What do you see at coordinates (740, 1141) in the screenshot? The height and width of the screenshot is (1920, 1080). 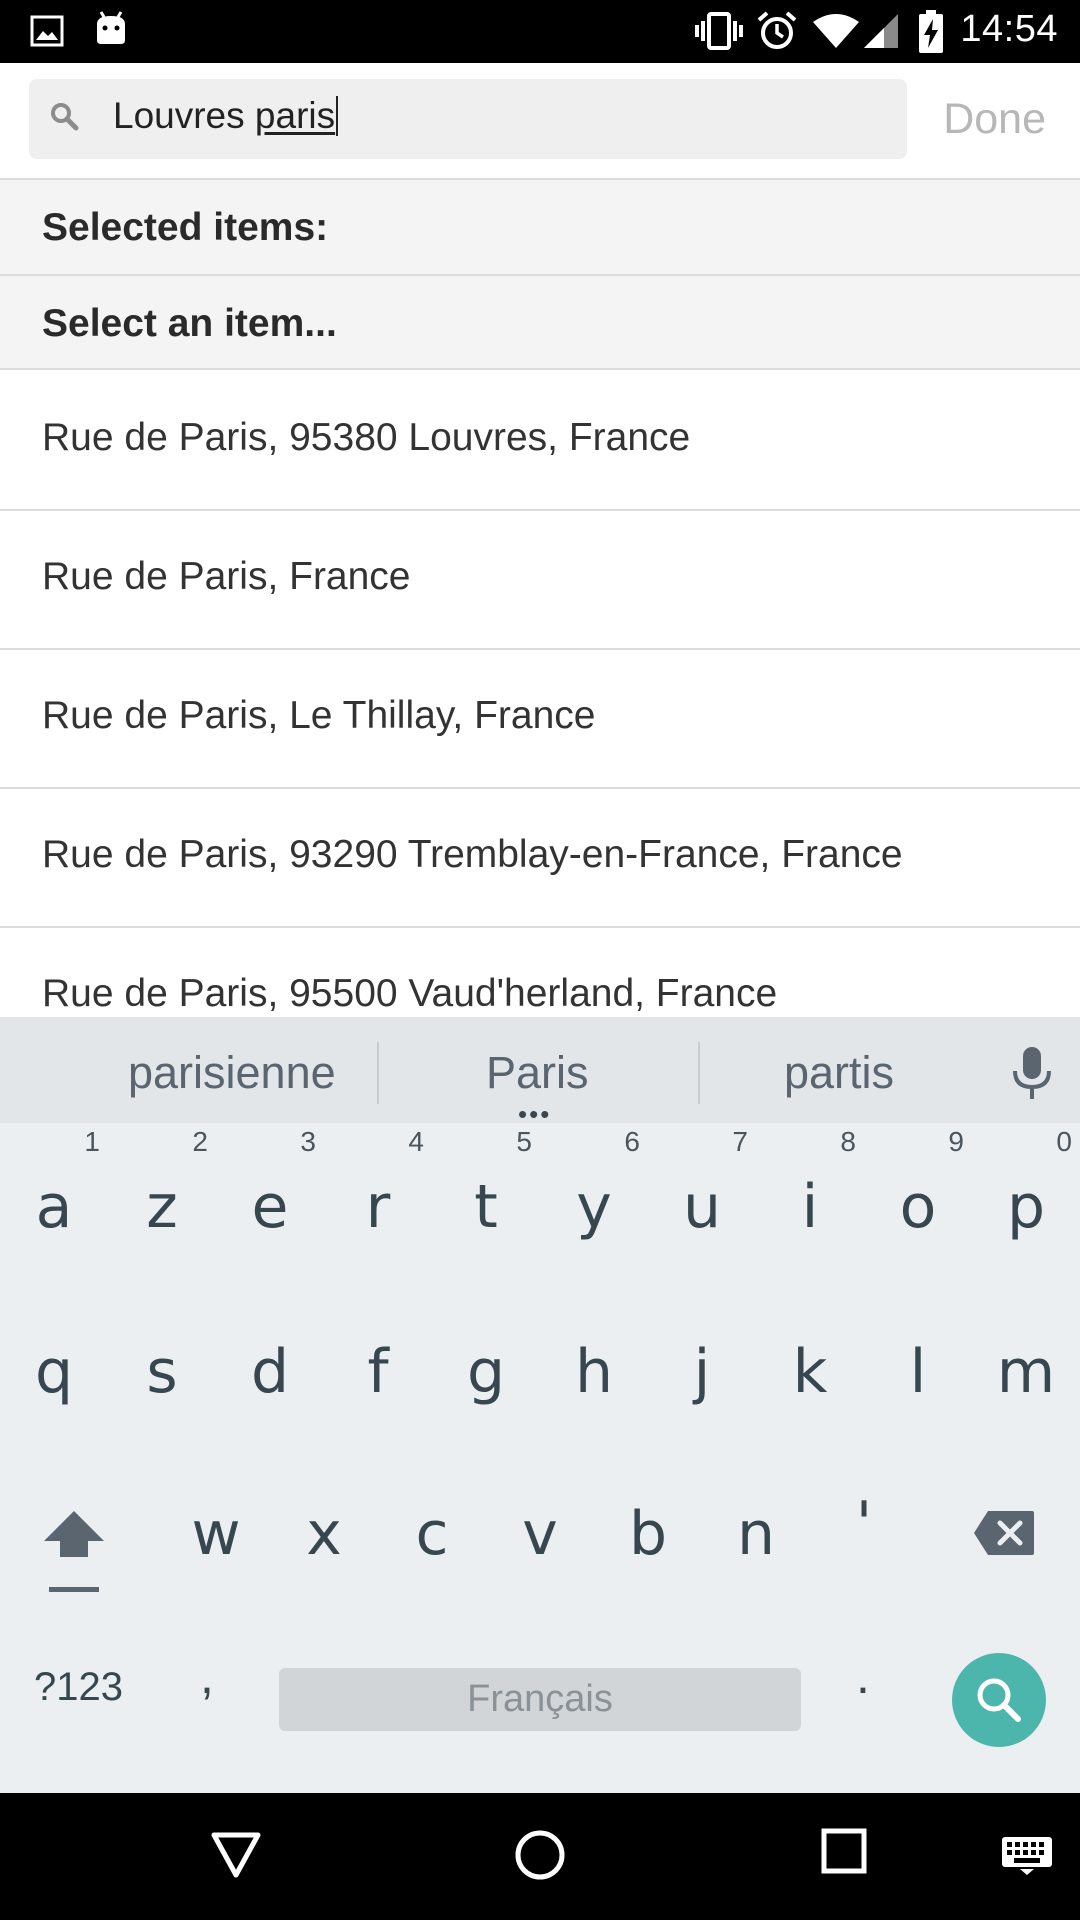 I see `key-hint: 7` at bounding box center [740, 1141].